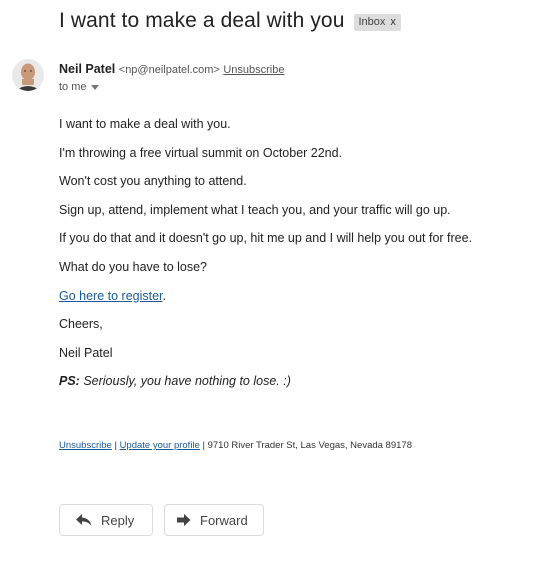  I want to click on footer-unsubscribe-link: Unsubscribe, so click(85, 445).